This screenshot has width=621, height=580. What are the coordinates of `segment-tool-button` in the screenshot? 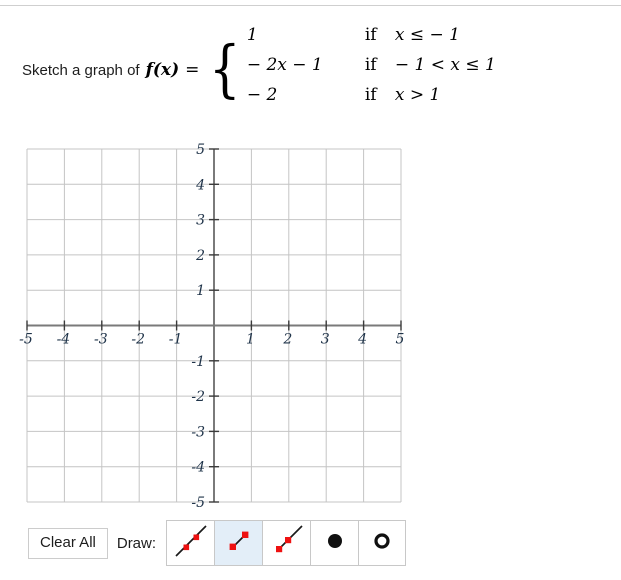 It's located at (238, 543).